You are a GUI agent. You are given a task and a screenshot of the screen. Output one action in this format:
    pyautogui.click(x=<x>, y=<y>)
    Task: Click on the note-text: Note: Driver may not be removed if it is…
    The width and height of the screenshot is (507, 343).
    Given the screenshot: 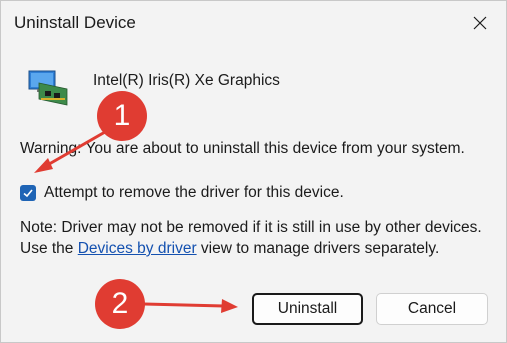 What is the action you would take?
    pyautogui.click(x=255, y=238)
    